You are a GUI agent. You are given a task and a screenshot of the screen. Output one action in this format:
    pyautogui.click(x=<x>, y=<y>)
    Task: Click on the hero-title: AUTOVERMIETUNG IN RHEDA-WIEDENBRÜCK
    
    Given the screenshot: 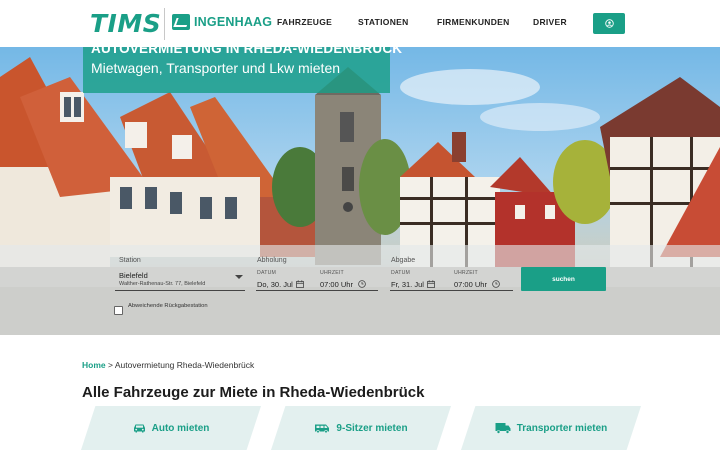 What is the action you would take?
    pyautogui.click(x=247, y=51)
    